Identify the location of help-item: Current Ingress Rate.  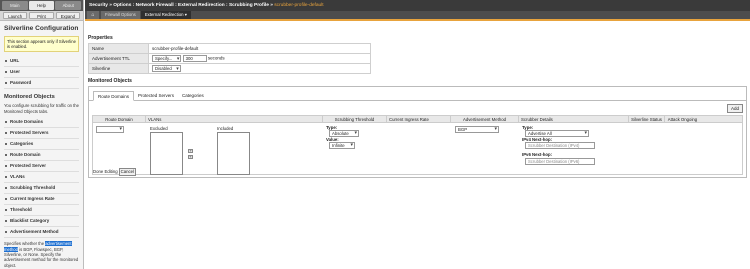
(41, 200).